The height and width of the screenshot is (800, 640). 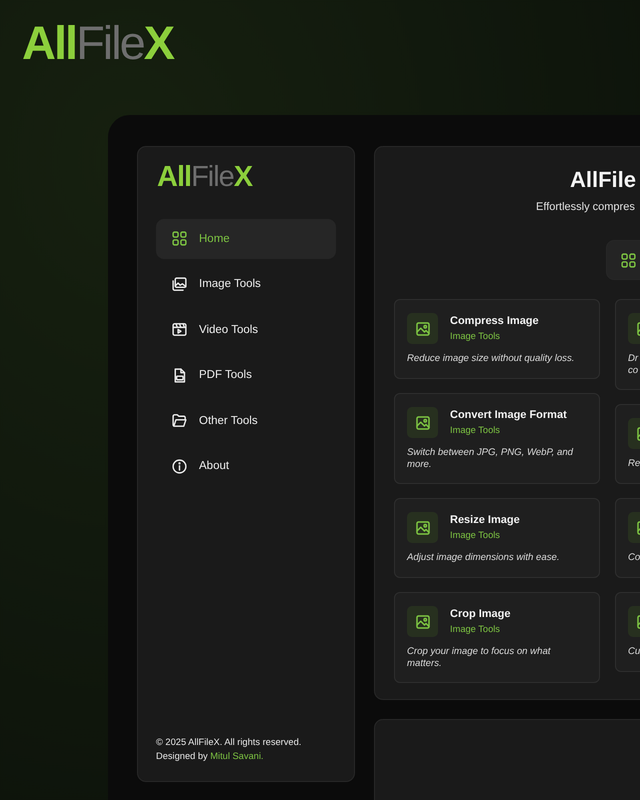 I want to click on sidebar-item: Other Tools, so click(x=246, y=420).